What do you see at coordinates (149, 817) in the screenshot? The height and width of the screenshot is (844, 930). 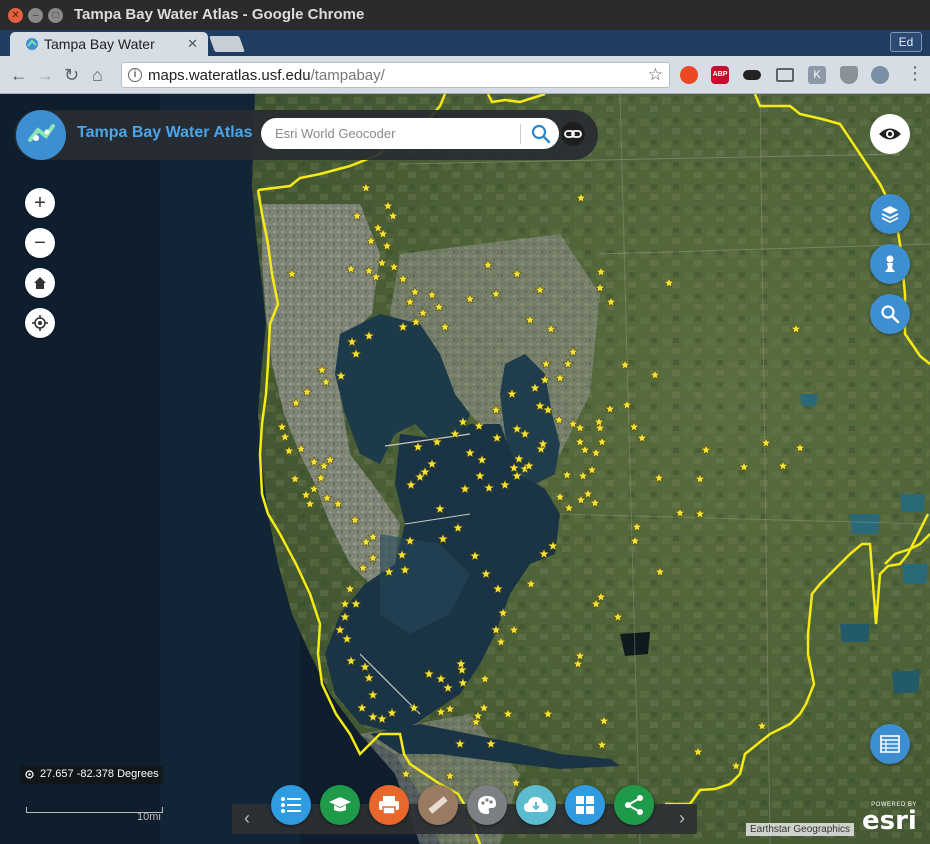 I see `scale-label: 10mi` at bounding box center [149, 817].